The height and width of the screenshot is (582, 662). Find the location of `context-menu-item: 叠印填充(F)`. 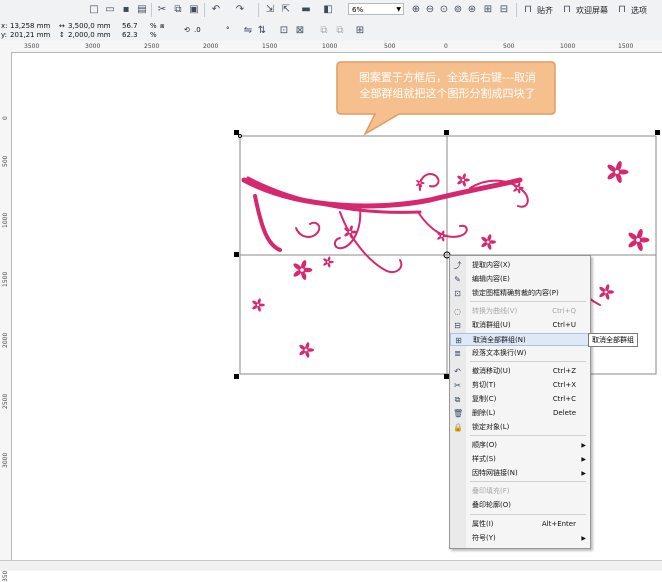

context-menu-item: 叠印填充(F) is located at coordinates (520, 491).